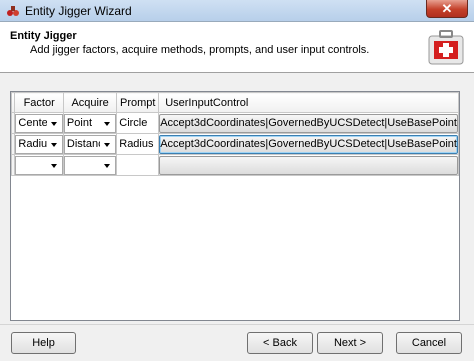  What do you see at coordinates (43, 343) in the screenshot?
I see `help-button: Help` at bounding box center [43, 343].